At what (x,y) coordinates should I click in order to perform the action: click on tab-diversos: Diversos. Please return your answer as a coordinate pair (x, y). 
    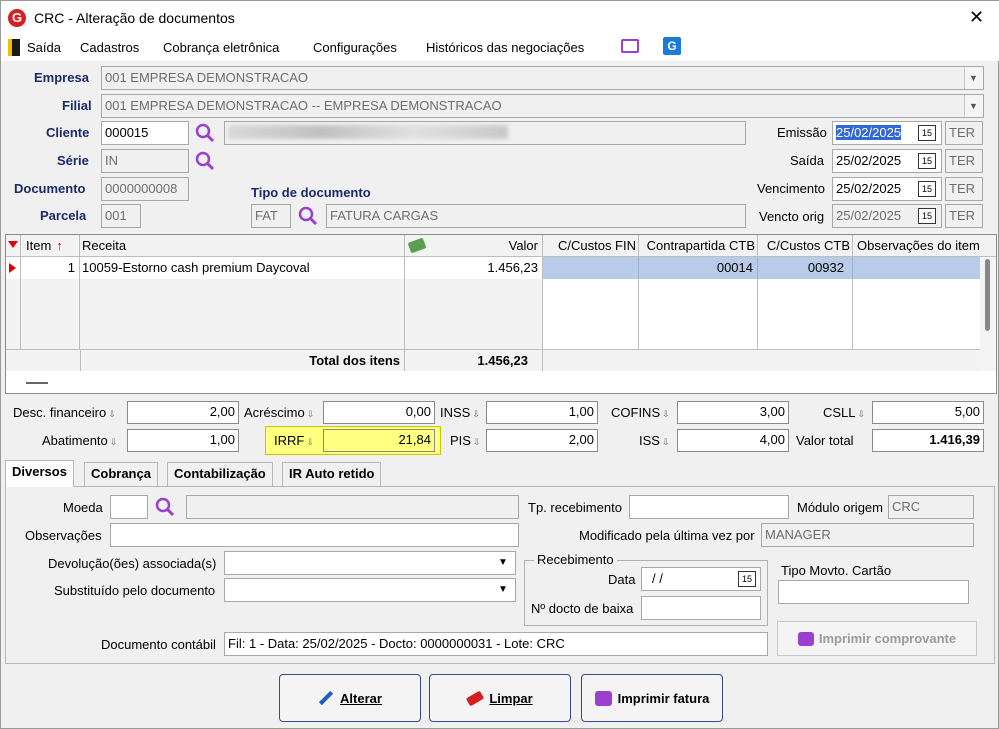
    Looking at the image, I should click on (39, 473).